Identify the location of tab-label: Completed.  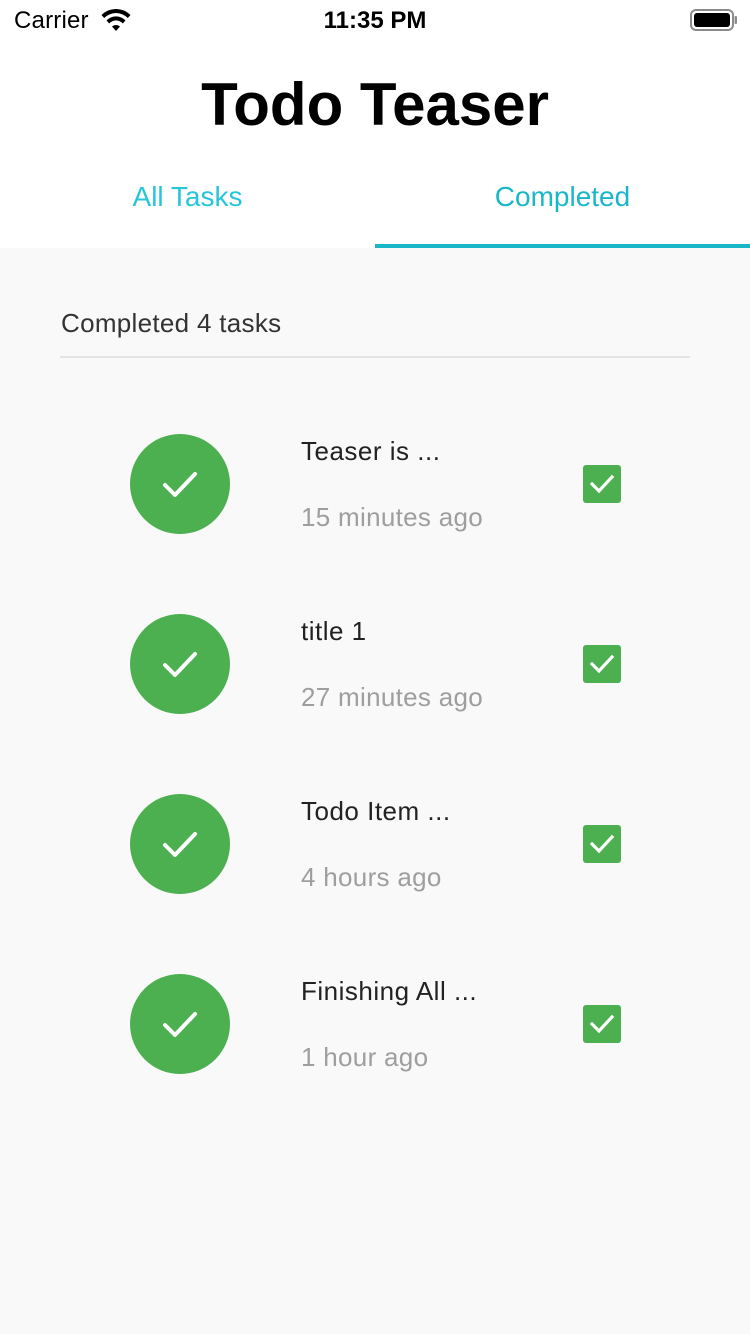
(562, 196).